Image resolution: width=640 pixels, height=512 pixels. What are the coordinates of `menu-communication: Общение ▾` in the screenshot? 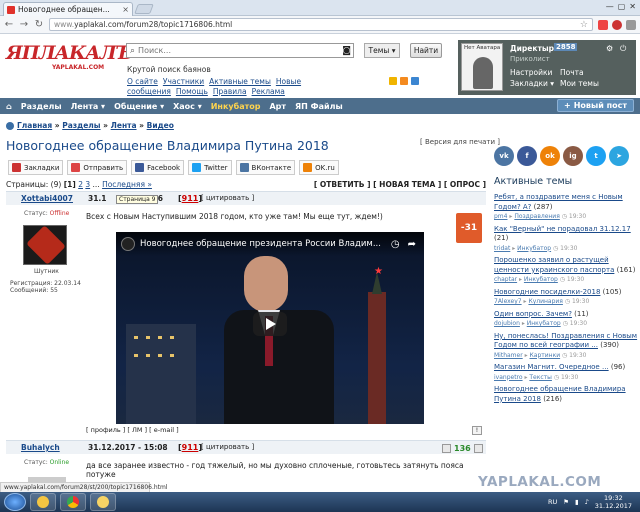 It's located at (139, 106).